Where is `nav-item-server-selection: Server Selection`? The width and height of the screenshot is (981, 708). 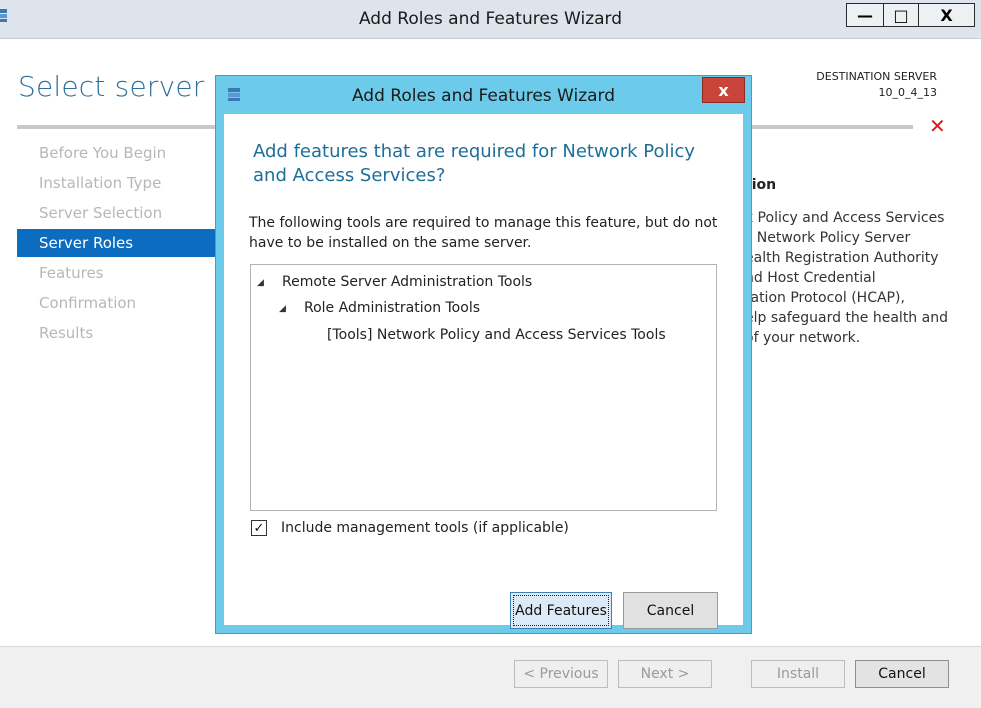
nav-item-server-selection: Server Selection is located at coordinates (117, 213).